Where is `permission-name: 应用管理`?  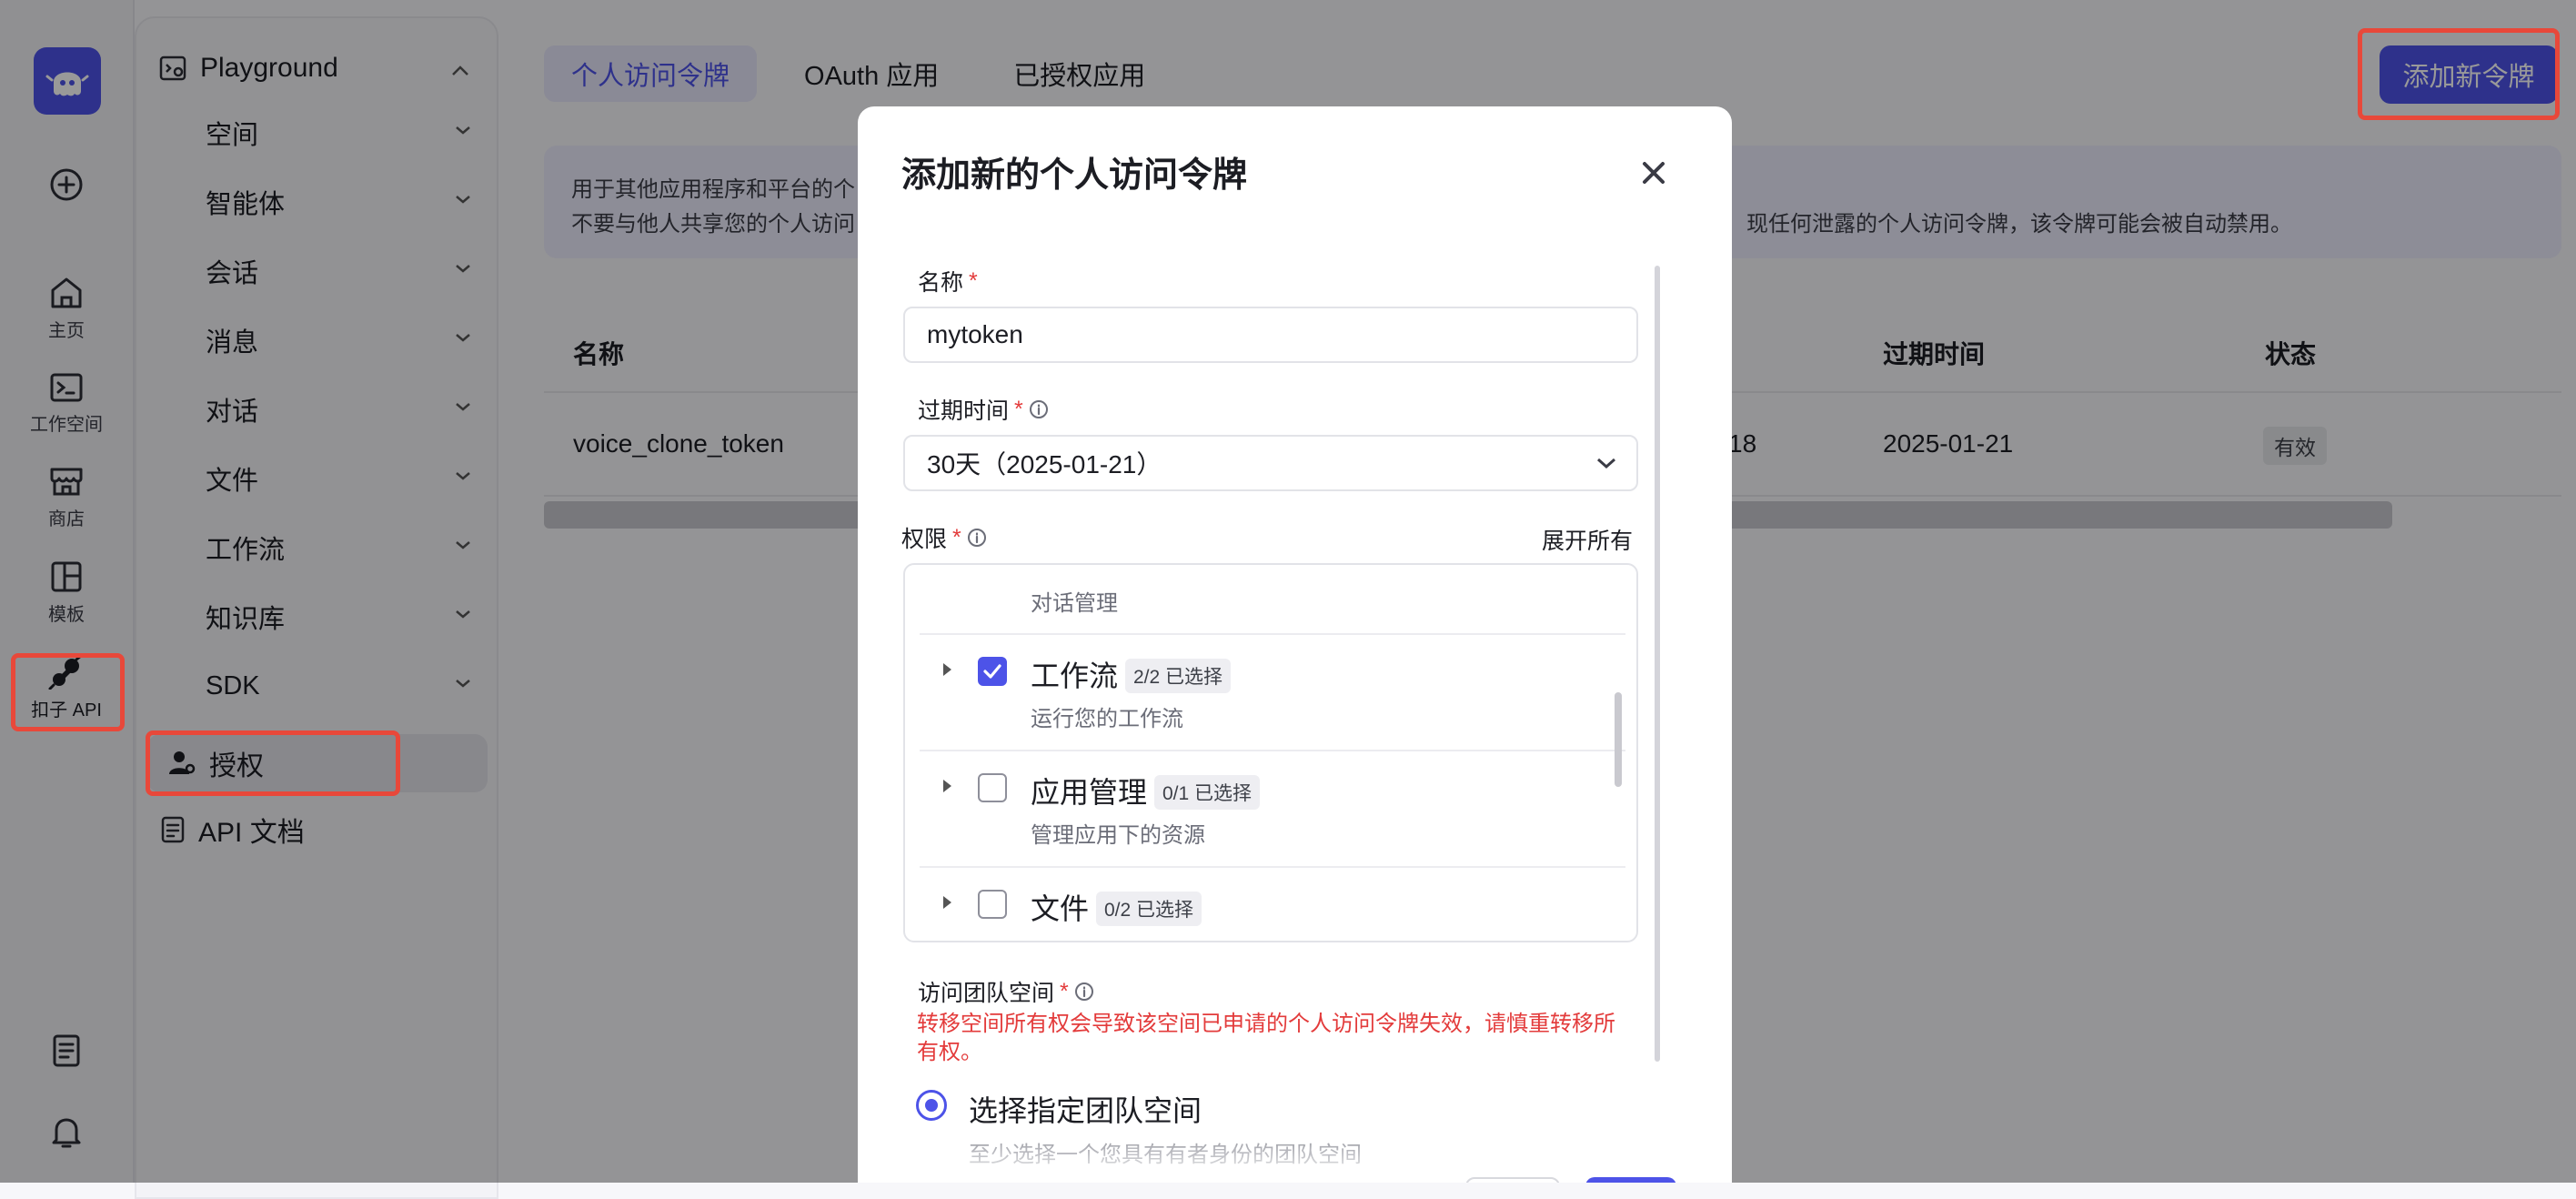
permission-name: 应用管理 is located at coordinates (1089, 792).